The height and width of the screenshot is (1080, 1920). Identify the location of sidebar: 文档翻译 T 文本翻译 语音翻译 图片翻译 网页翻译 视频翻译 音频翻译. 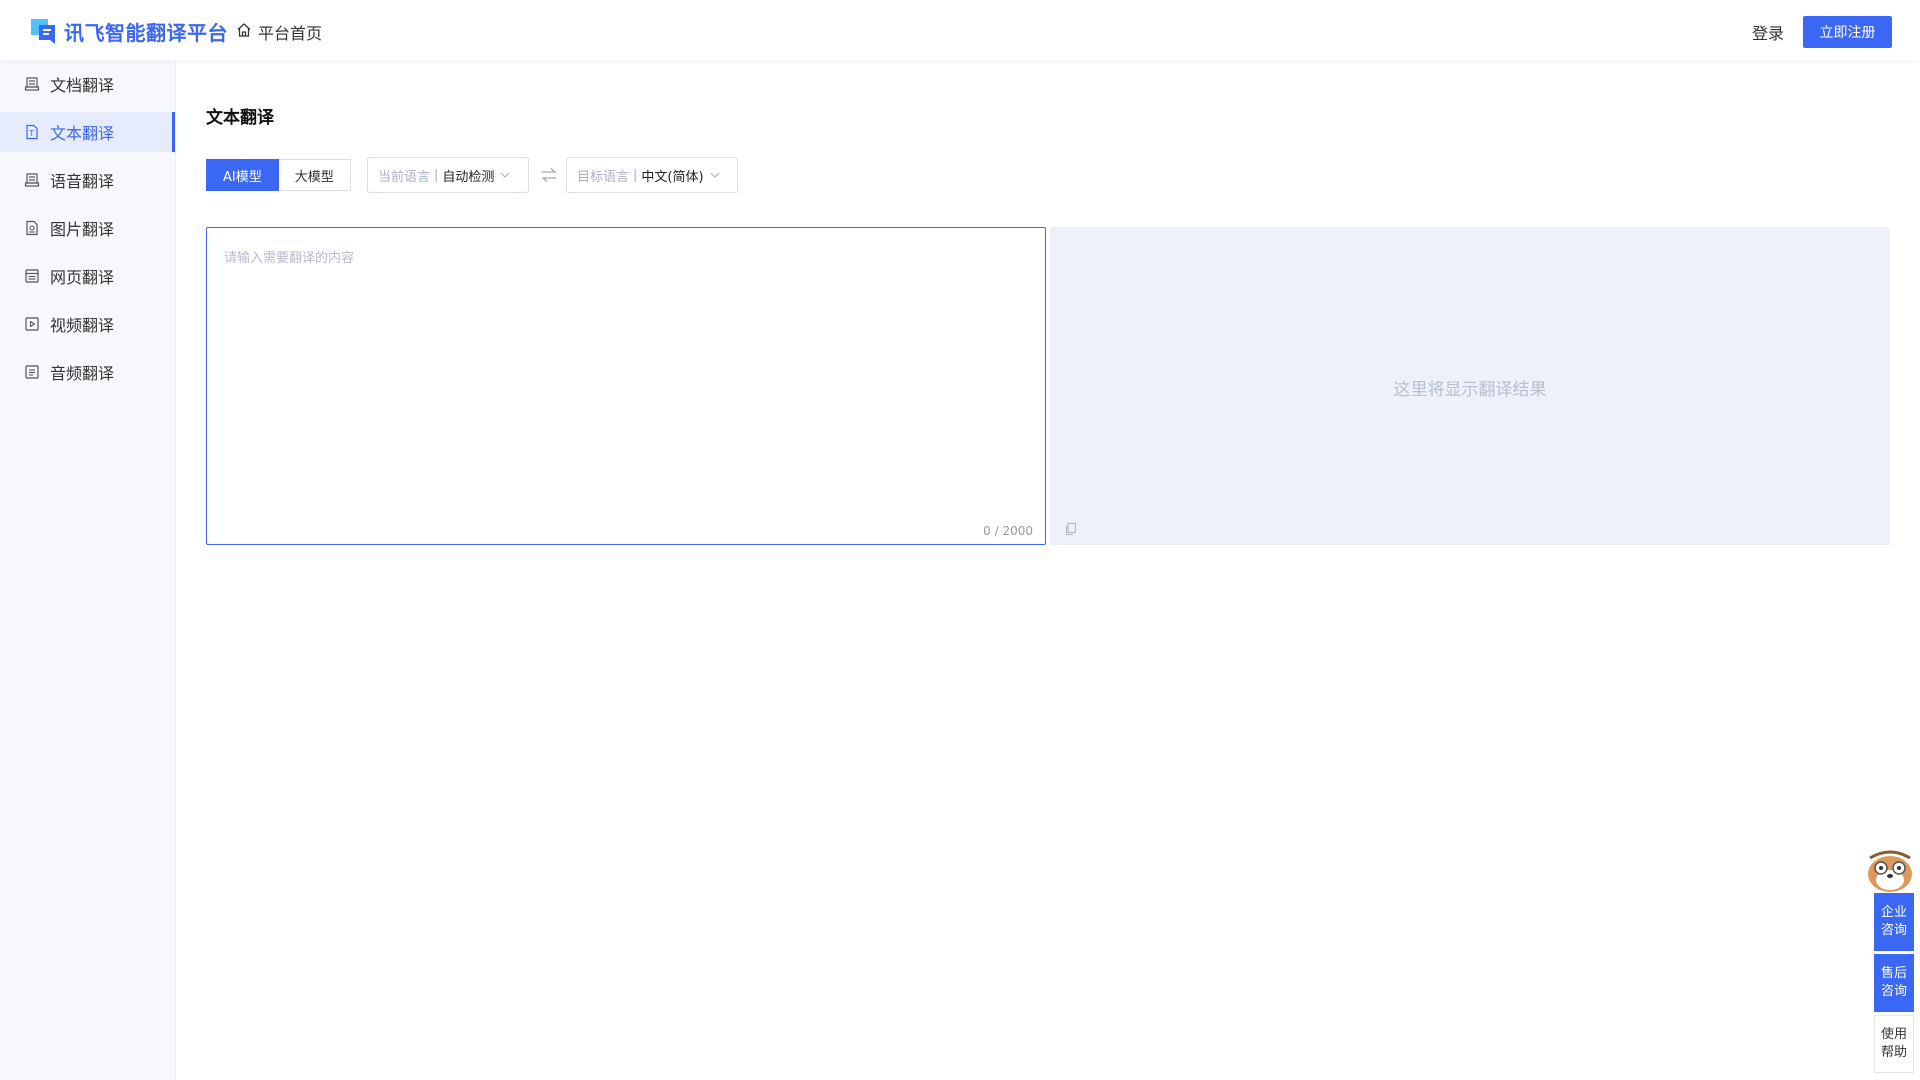
(88, 570).